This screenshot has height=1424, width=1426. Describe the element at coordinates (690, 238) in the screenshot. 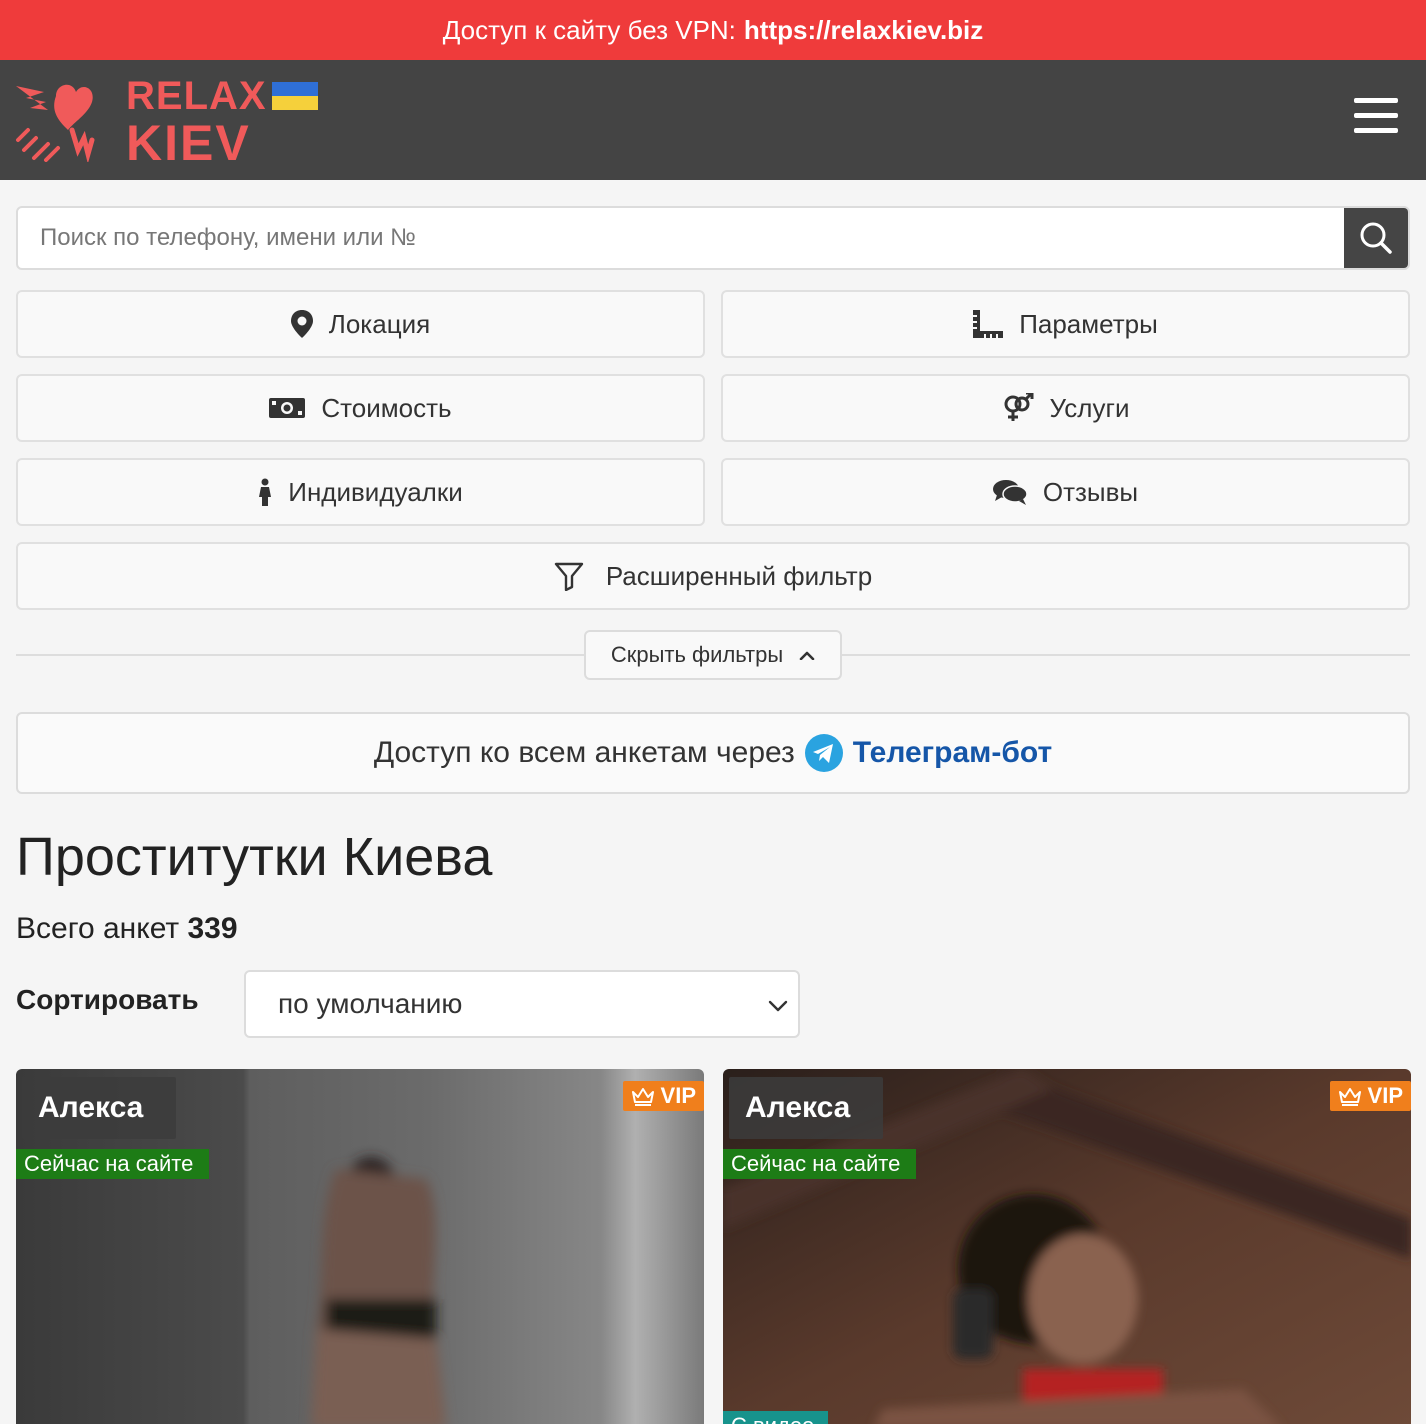

I see `search-input` at that location.